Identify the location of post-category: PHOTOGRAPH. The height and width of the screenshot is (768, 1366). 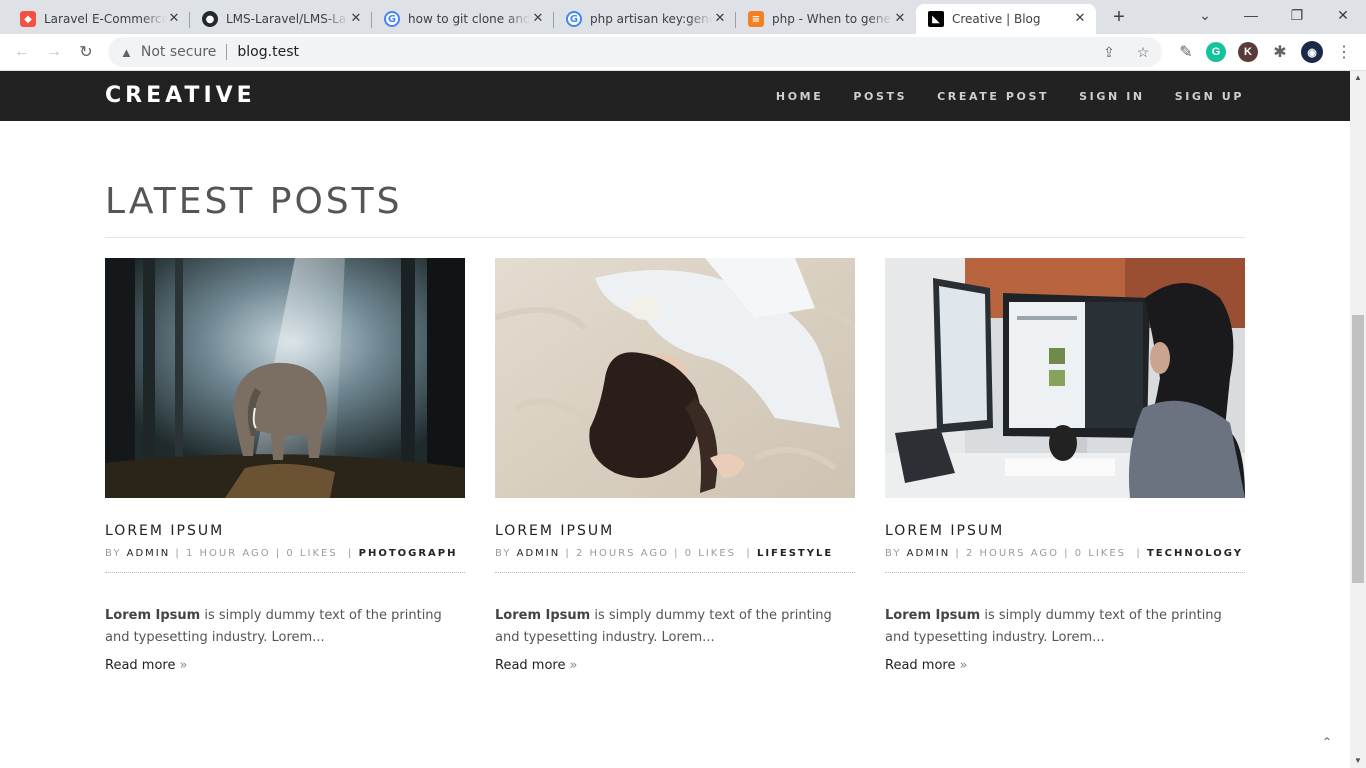
(408, 553).